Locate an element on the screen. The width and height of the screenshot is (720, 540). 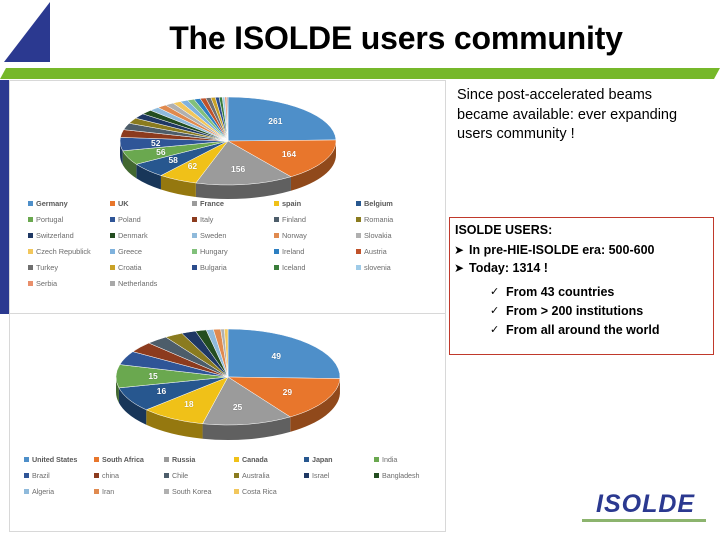
legend-item: United States is located at coordinates (59, 459).